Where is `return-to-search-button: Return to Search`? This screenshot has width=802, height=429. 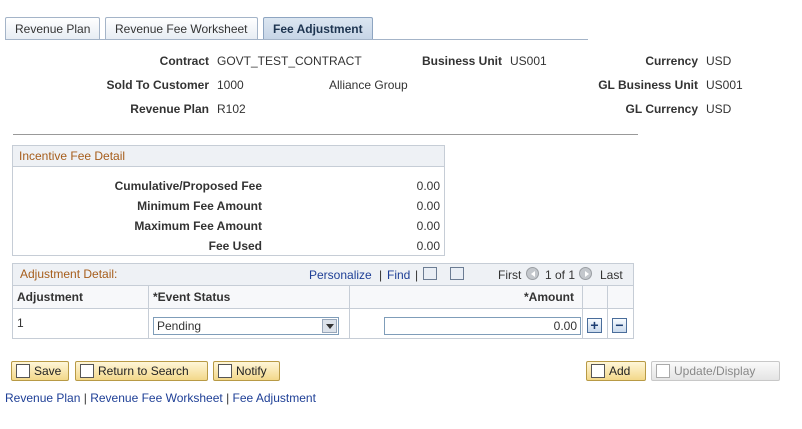
return-to-search-button: Return to Search is located at coordinates (141, 371).